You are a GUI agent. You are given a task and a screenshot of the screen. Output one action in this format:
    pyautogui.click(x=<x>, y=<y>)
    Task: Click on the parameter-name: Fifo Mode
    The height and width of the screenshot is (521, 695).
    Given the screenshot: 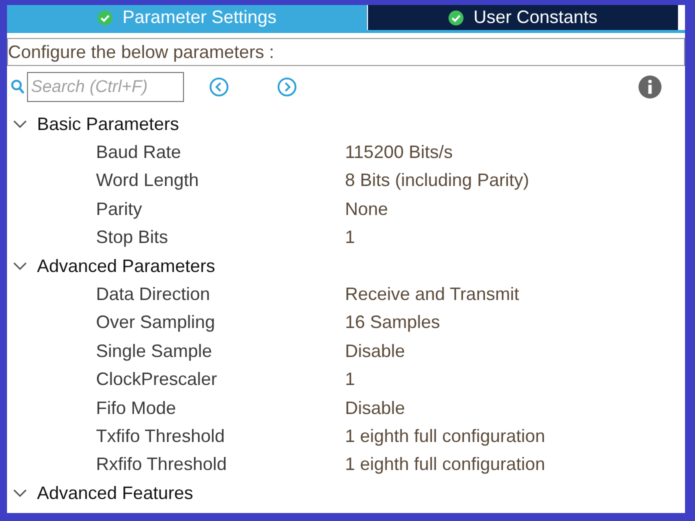 What is the action you would take?
    pyautogui.click(x=220, y=408)
    